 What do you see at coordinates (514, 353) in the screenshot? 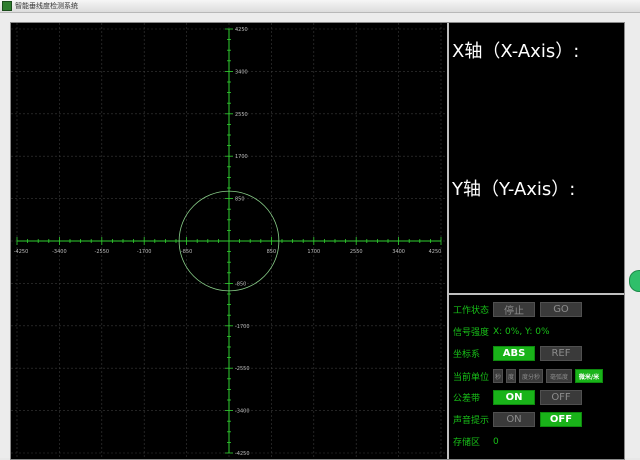
I see `abs-button: ABS` at bounding box center [514, 353].